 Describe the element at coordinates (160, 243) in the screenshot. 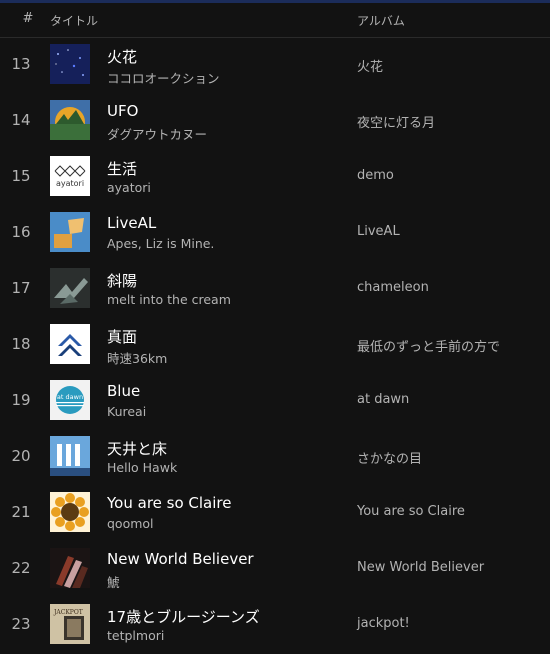

I see `track-artist: Apes, Liz is Mine.` at that location.